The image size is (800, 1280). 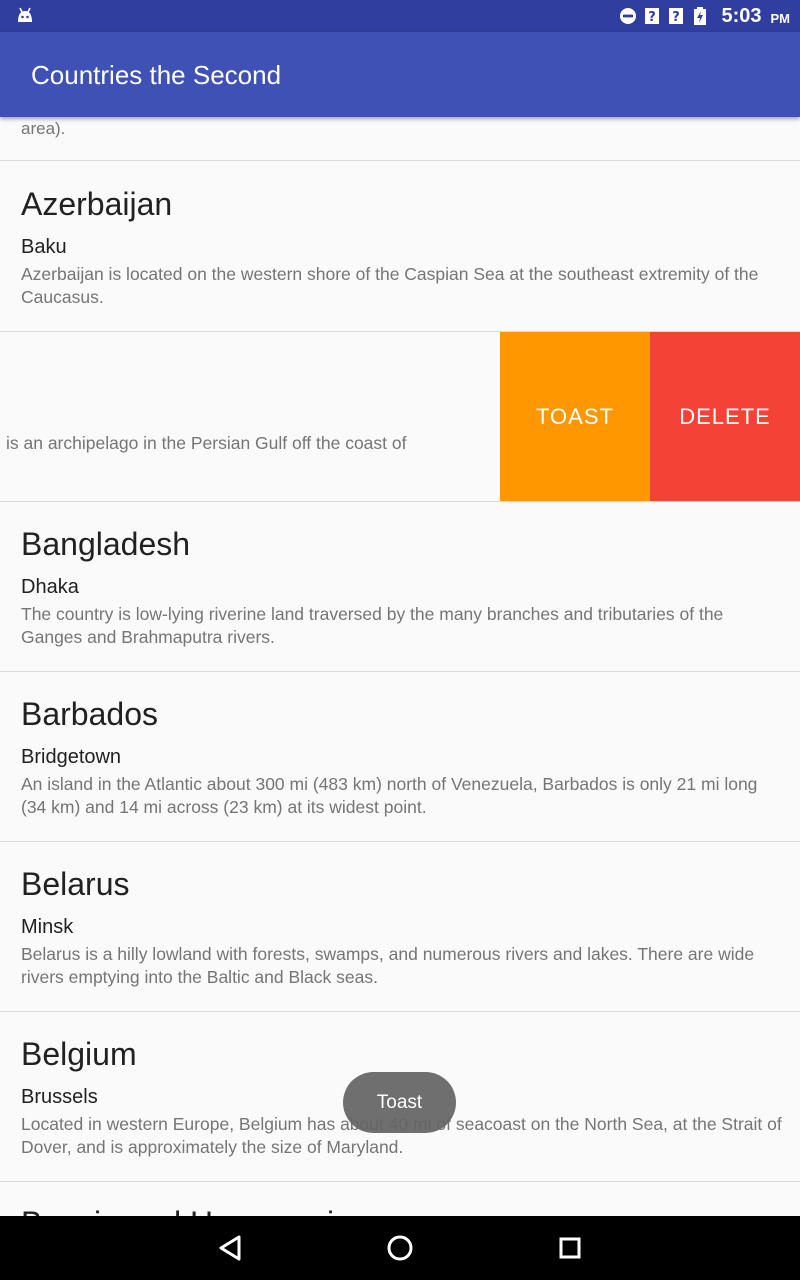 I want to click on country-description: area)., so click(x=43, y=128).